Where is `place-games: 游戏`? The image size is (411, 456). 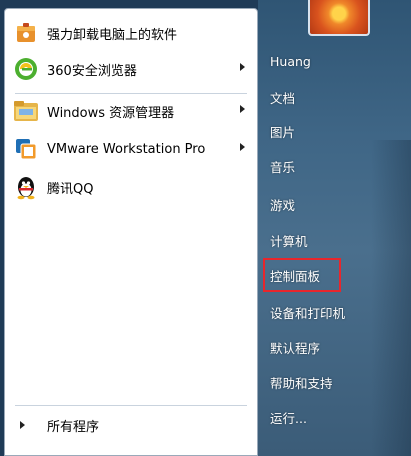
place-games: 游戏 is located at coordinates (282, 204).